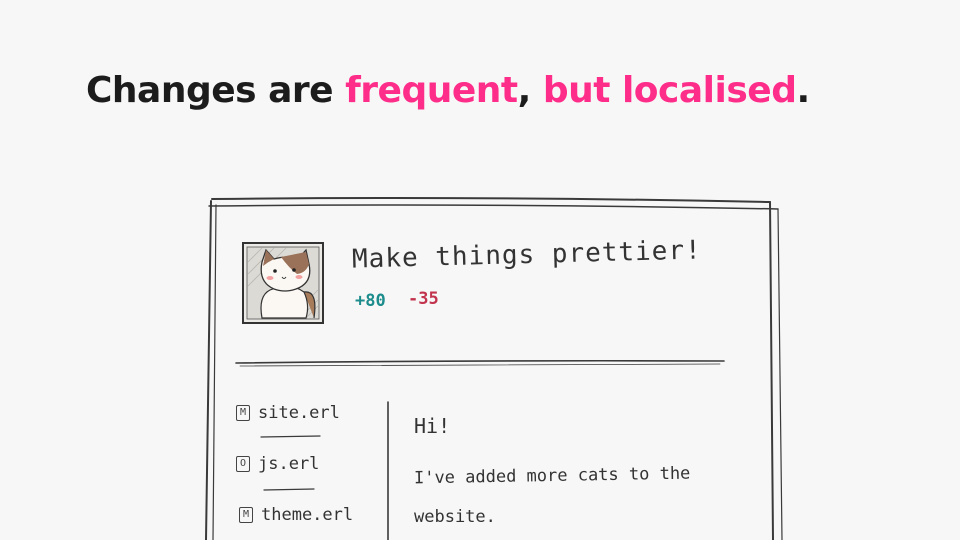  I want to click on file-item-js: O js.erl, so click(277, 464).